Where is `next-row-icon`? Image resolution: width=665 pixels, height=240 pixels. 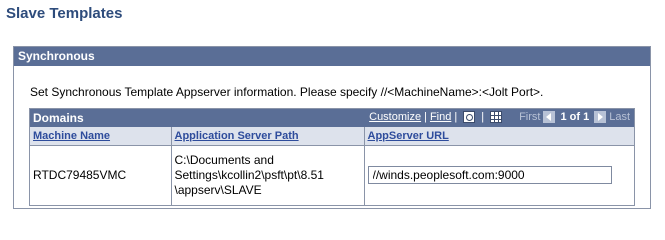
next-row-icon is located at coordinates (600, 117).